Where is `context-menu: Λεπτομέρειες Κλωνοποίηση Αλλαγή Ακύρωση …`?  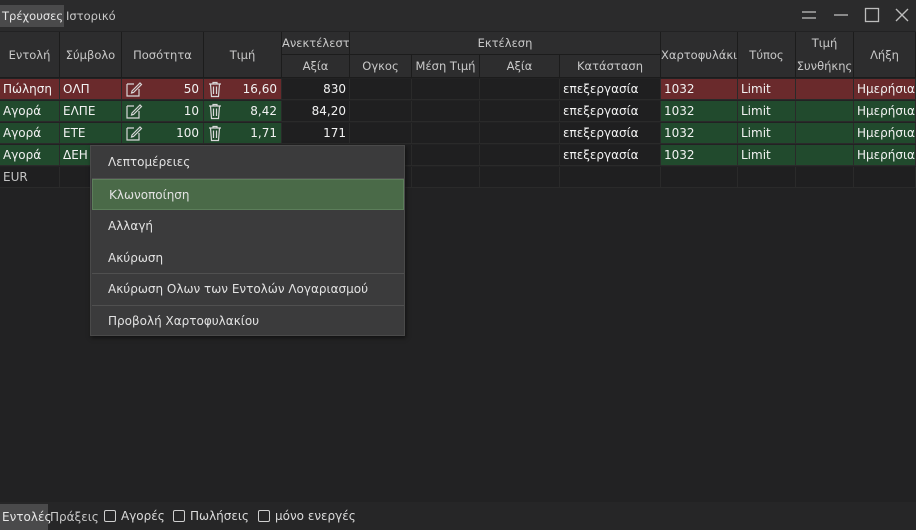 context-menu: Λεπτομέρειες Κλωνοποίηση Αλλαγή Ακύρωση … is located at coordinates (247, 240).